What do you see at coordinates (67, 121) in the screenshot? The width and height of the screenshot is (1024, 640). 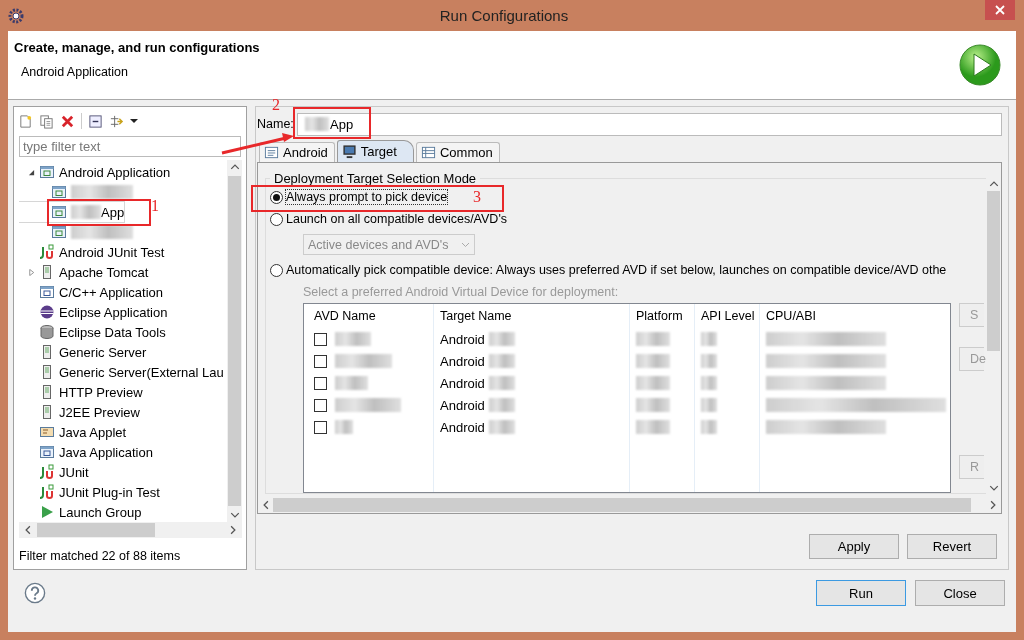 I see `delete-icon` at bounding box center [67, 121].